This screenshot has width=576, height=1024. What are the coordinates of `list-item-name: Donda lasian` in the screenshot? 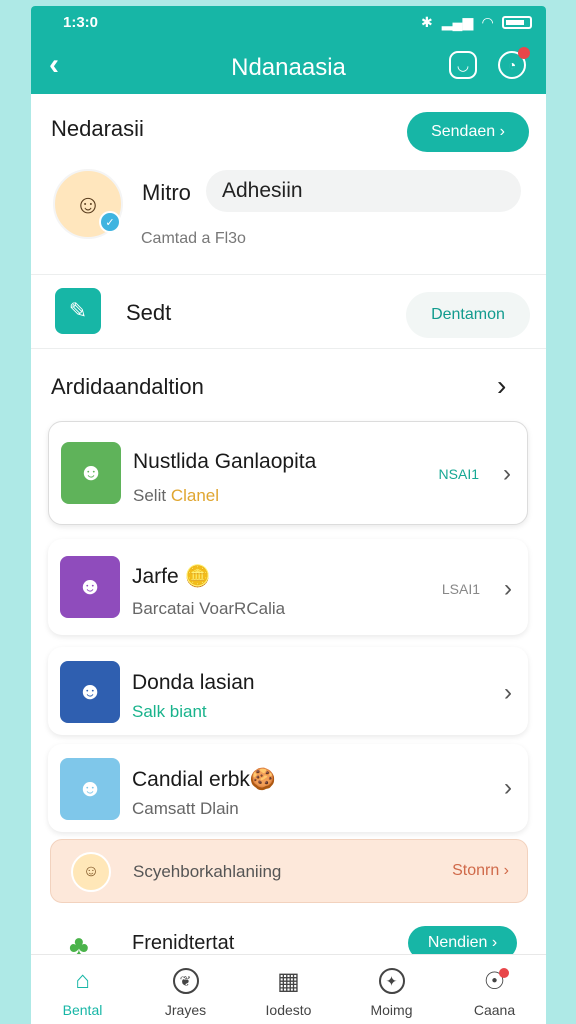 It's located at (193, 682).